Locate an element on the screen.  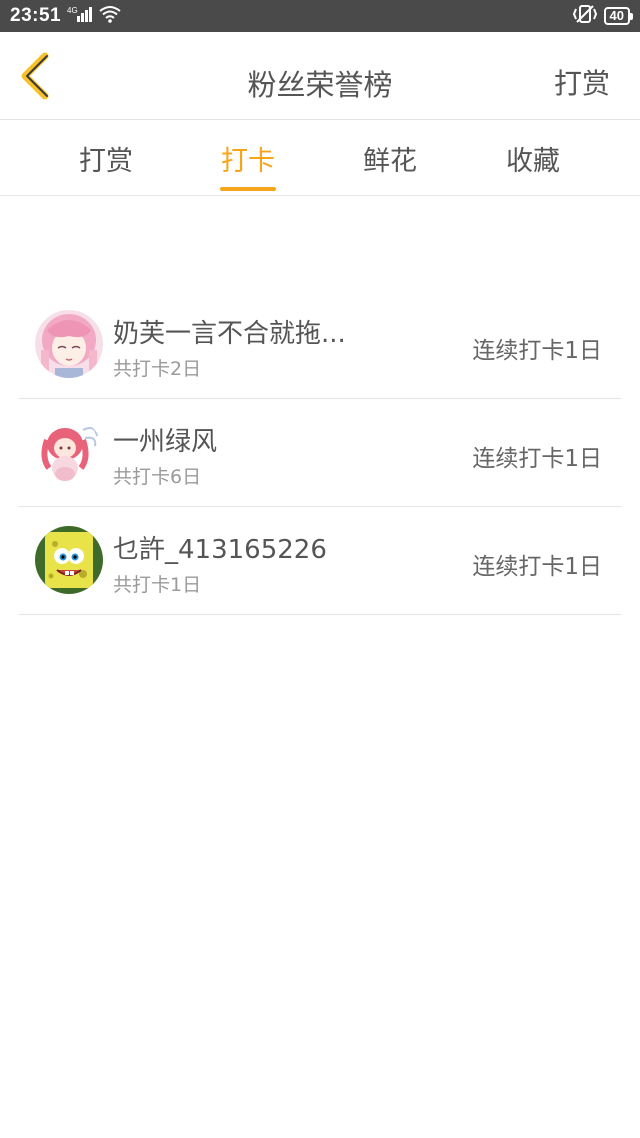
status-right: 40 is located at coordinates (603, 16).